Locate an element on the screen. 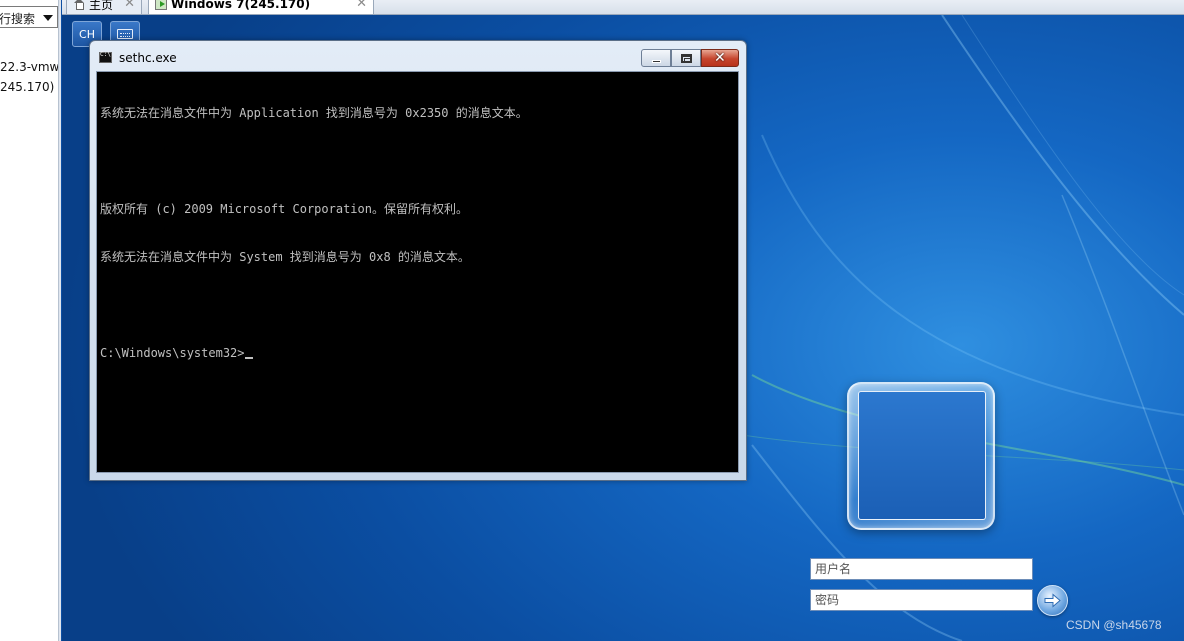 This screenshot has height=641, width=1184. console-prompt: C:\Windows\system32> is located at coordinates (172, 353).